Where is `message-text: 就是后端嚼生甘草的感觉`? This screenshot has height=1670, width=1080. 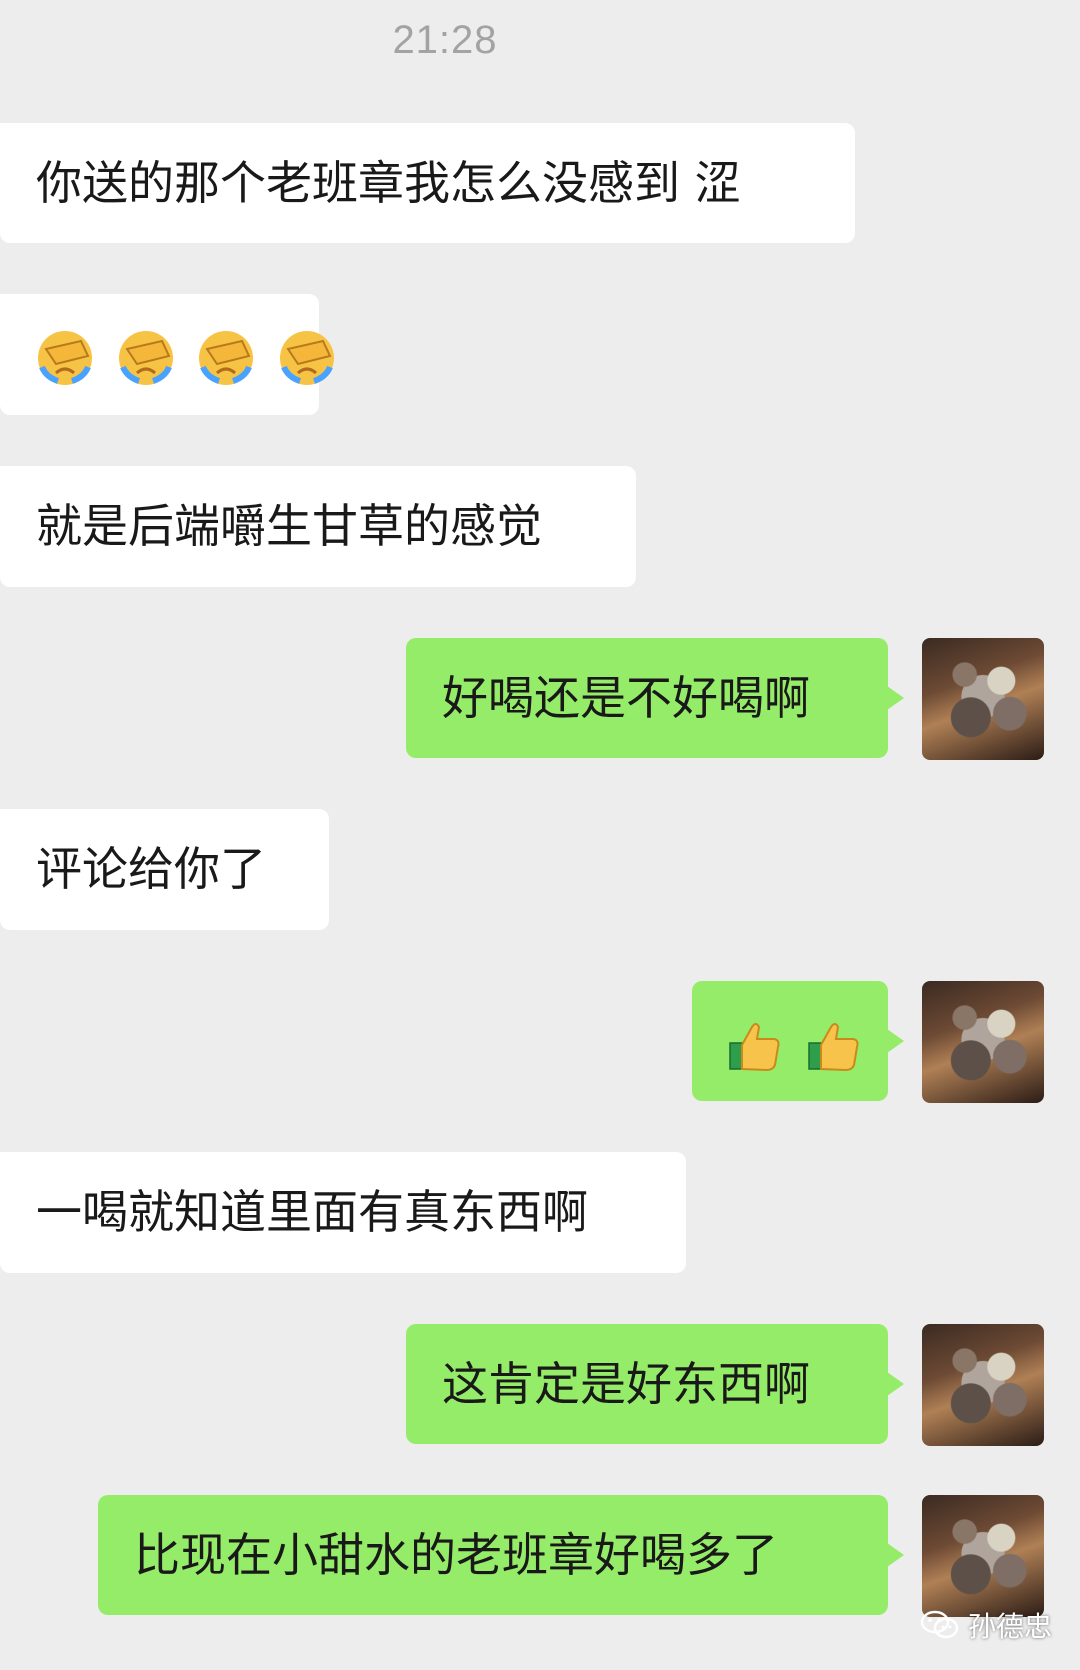 message-text: 就是后端嚼生甘草的感觉 is located at coordinates (289, 526).